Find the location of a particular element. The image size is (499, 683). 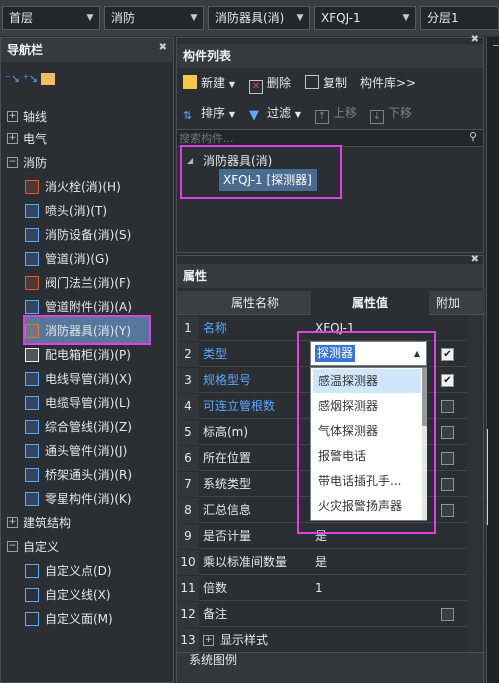

property-value: 是 is located at coordinates (321, 562).